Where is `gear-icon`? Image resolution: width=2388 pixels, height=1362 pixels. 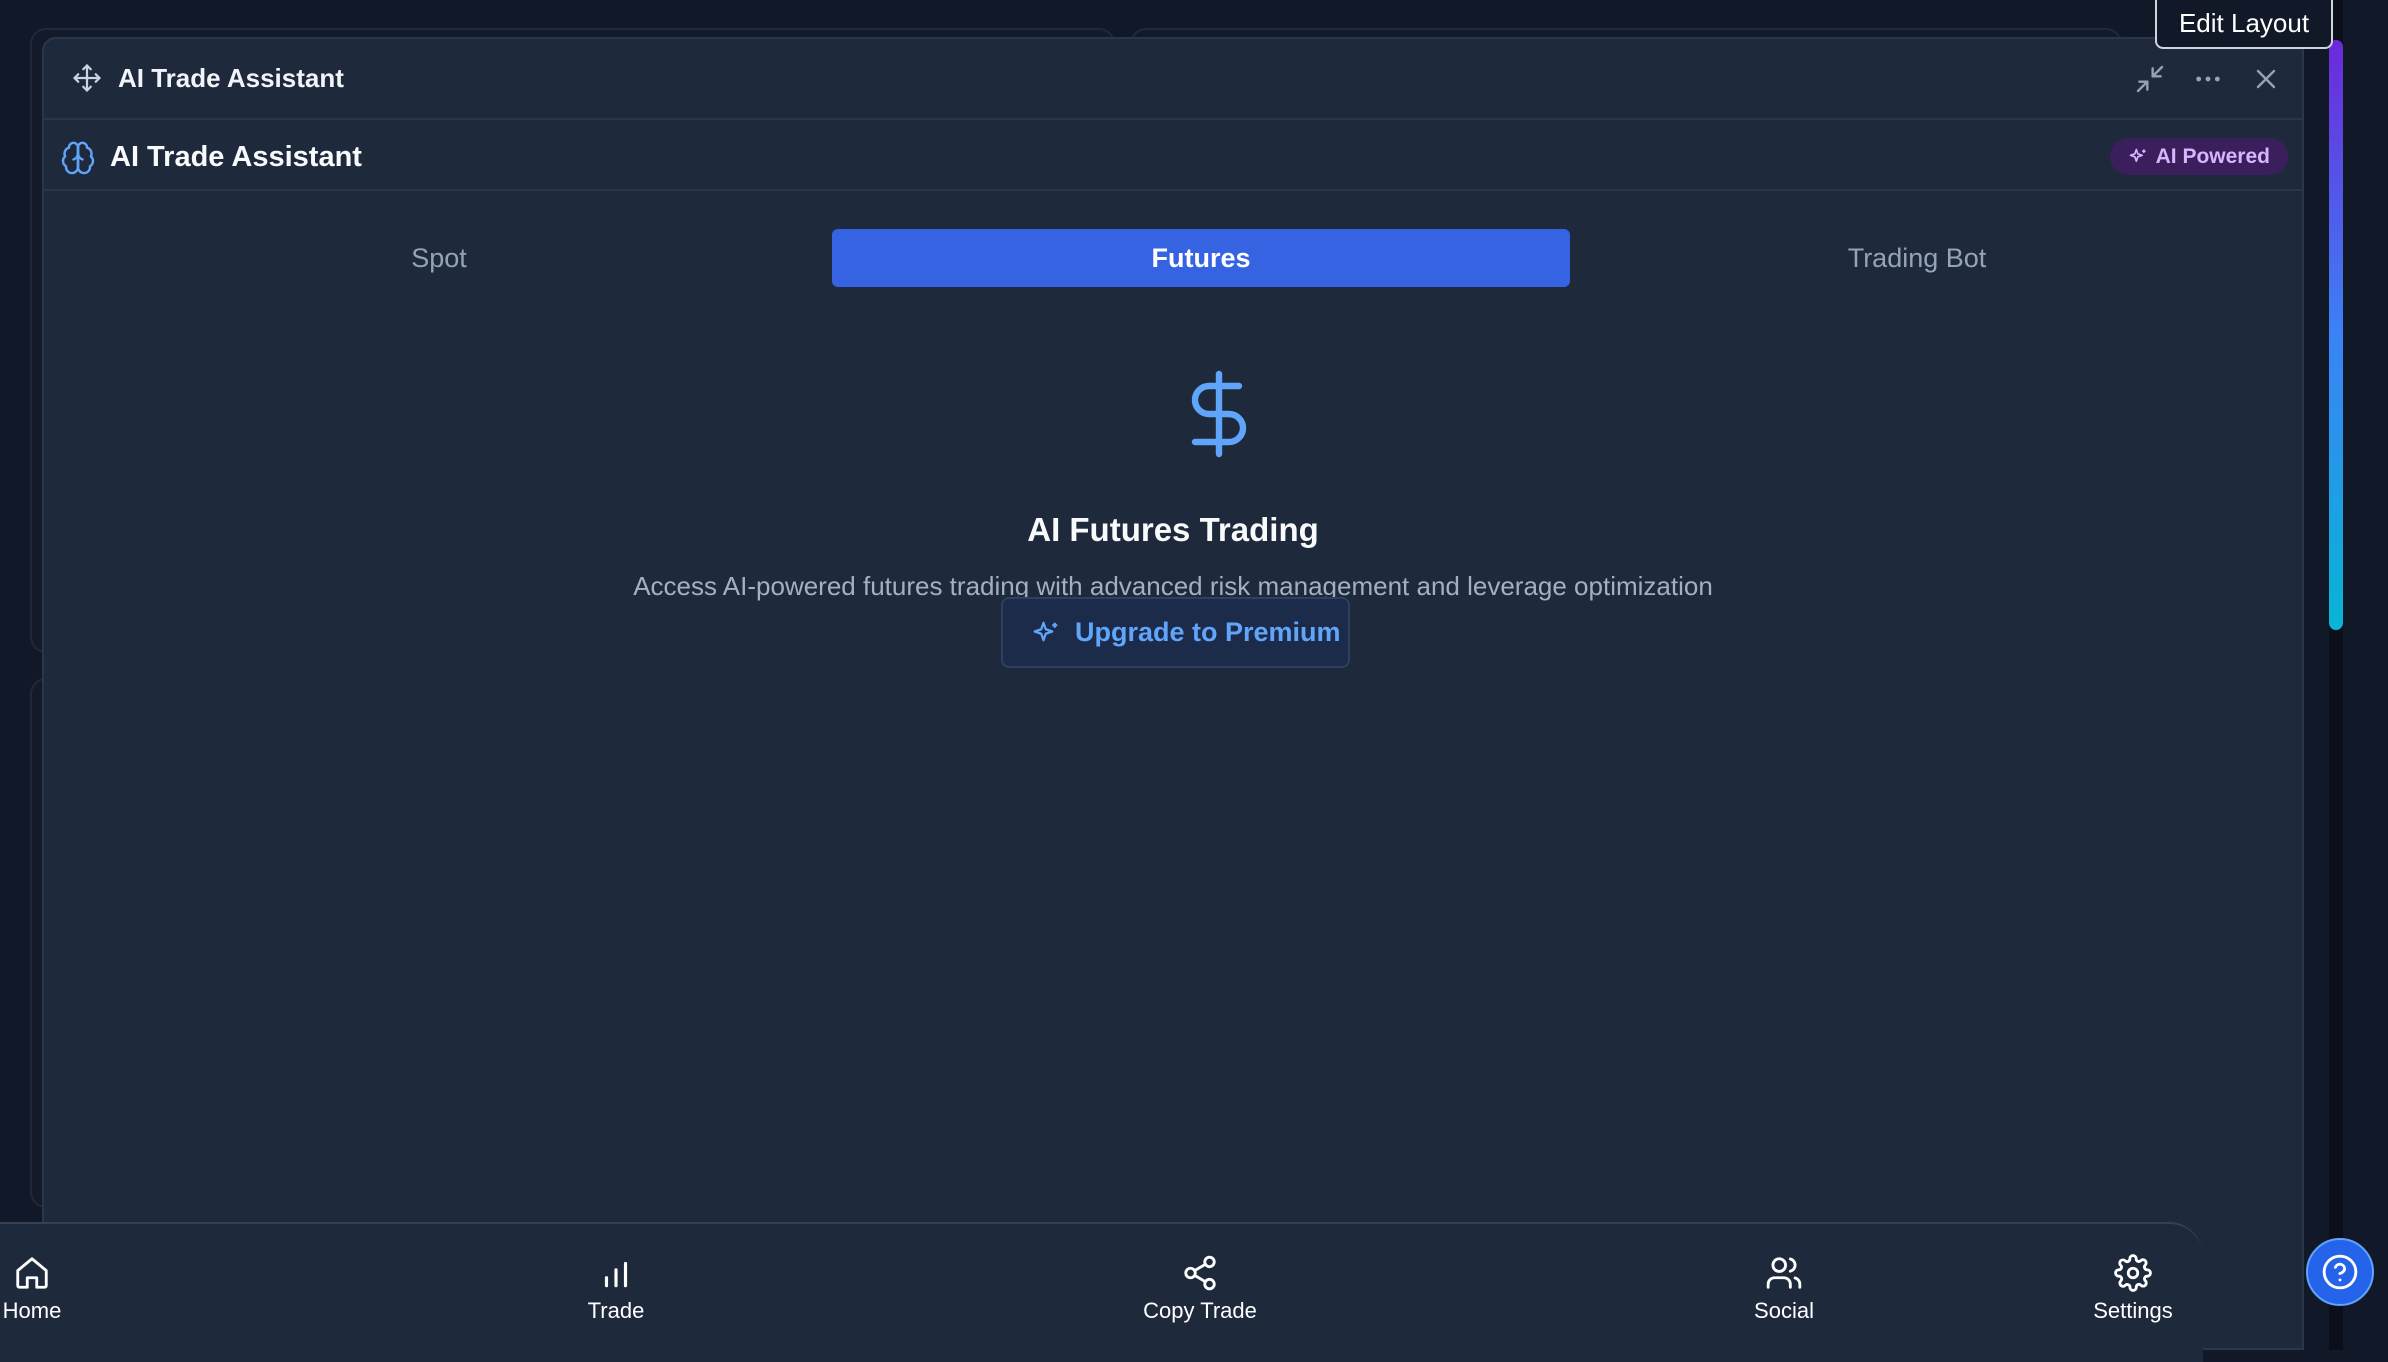
gear-icon is located at coordinates (2133, 1273).